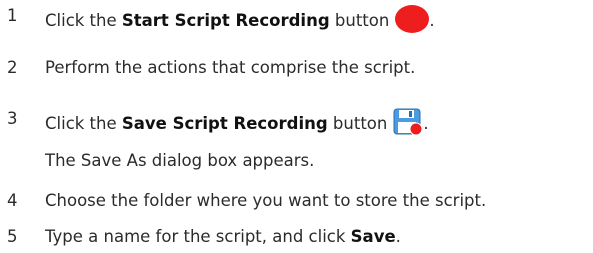 Image resolution: width=593 pixels, height=253 pixels. Describe the element at coordinates (224, 123) in the screenshot. I see `save-script-recording-label: Save Script Recording` at that location.